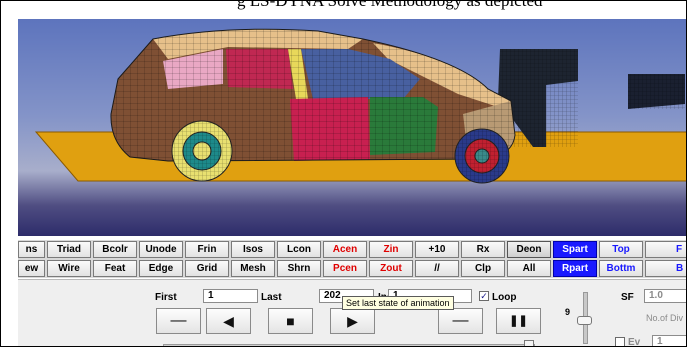 The image size is (687, 347). Describe the element at coordinates (621, 268) in the screenshot. I see `bottm-button: Bottm` at that location.